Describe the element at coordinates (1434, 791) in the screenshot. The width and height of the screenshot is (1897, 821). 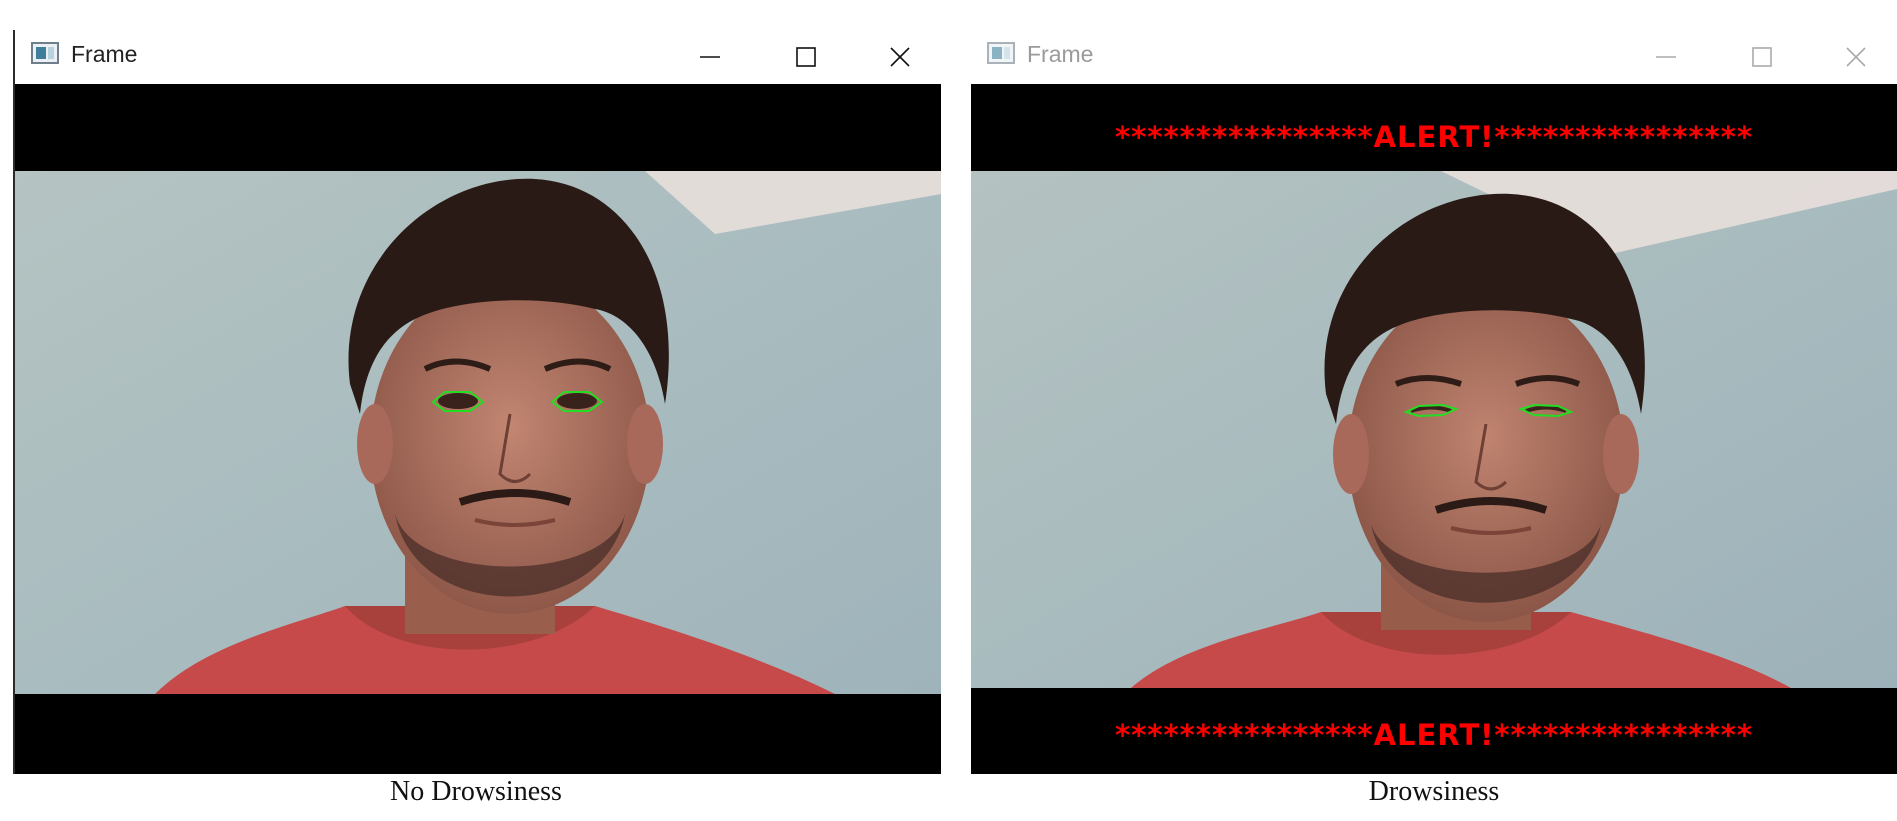
I see `caption-drowsiness: Drowsiness` at that location.